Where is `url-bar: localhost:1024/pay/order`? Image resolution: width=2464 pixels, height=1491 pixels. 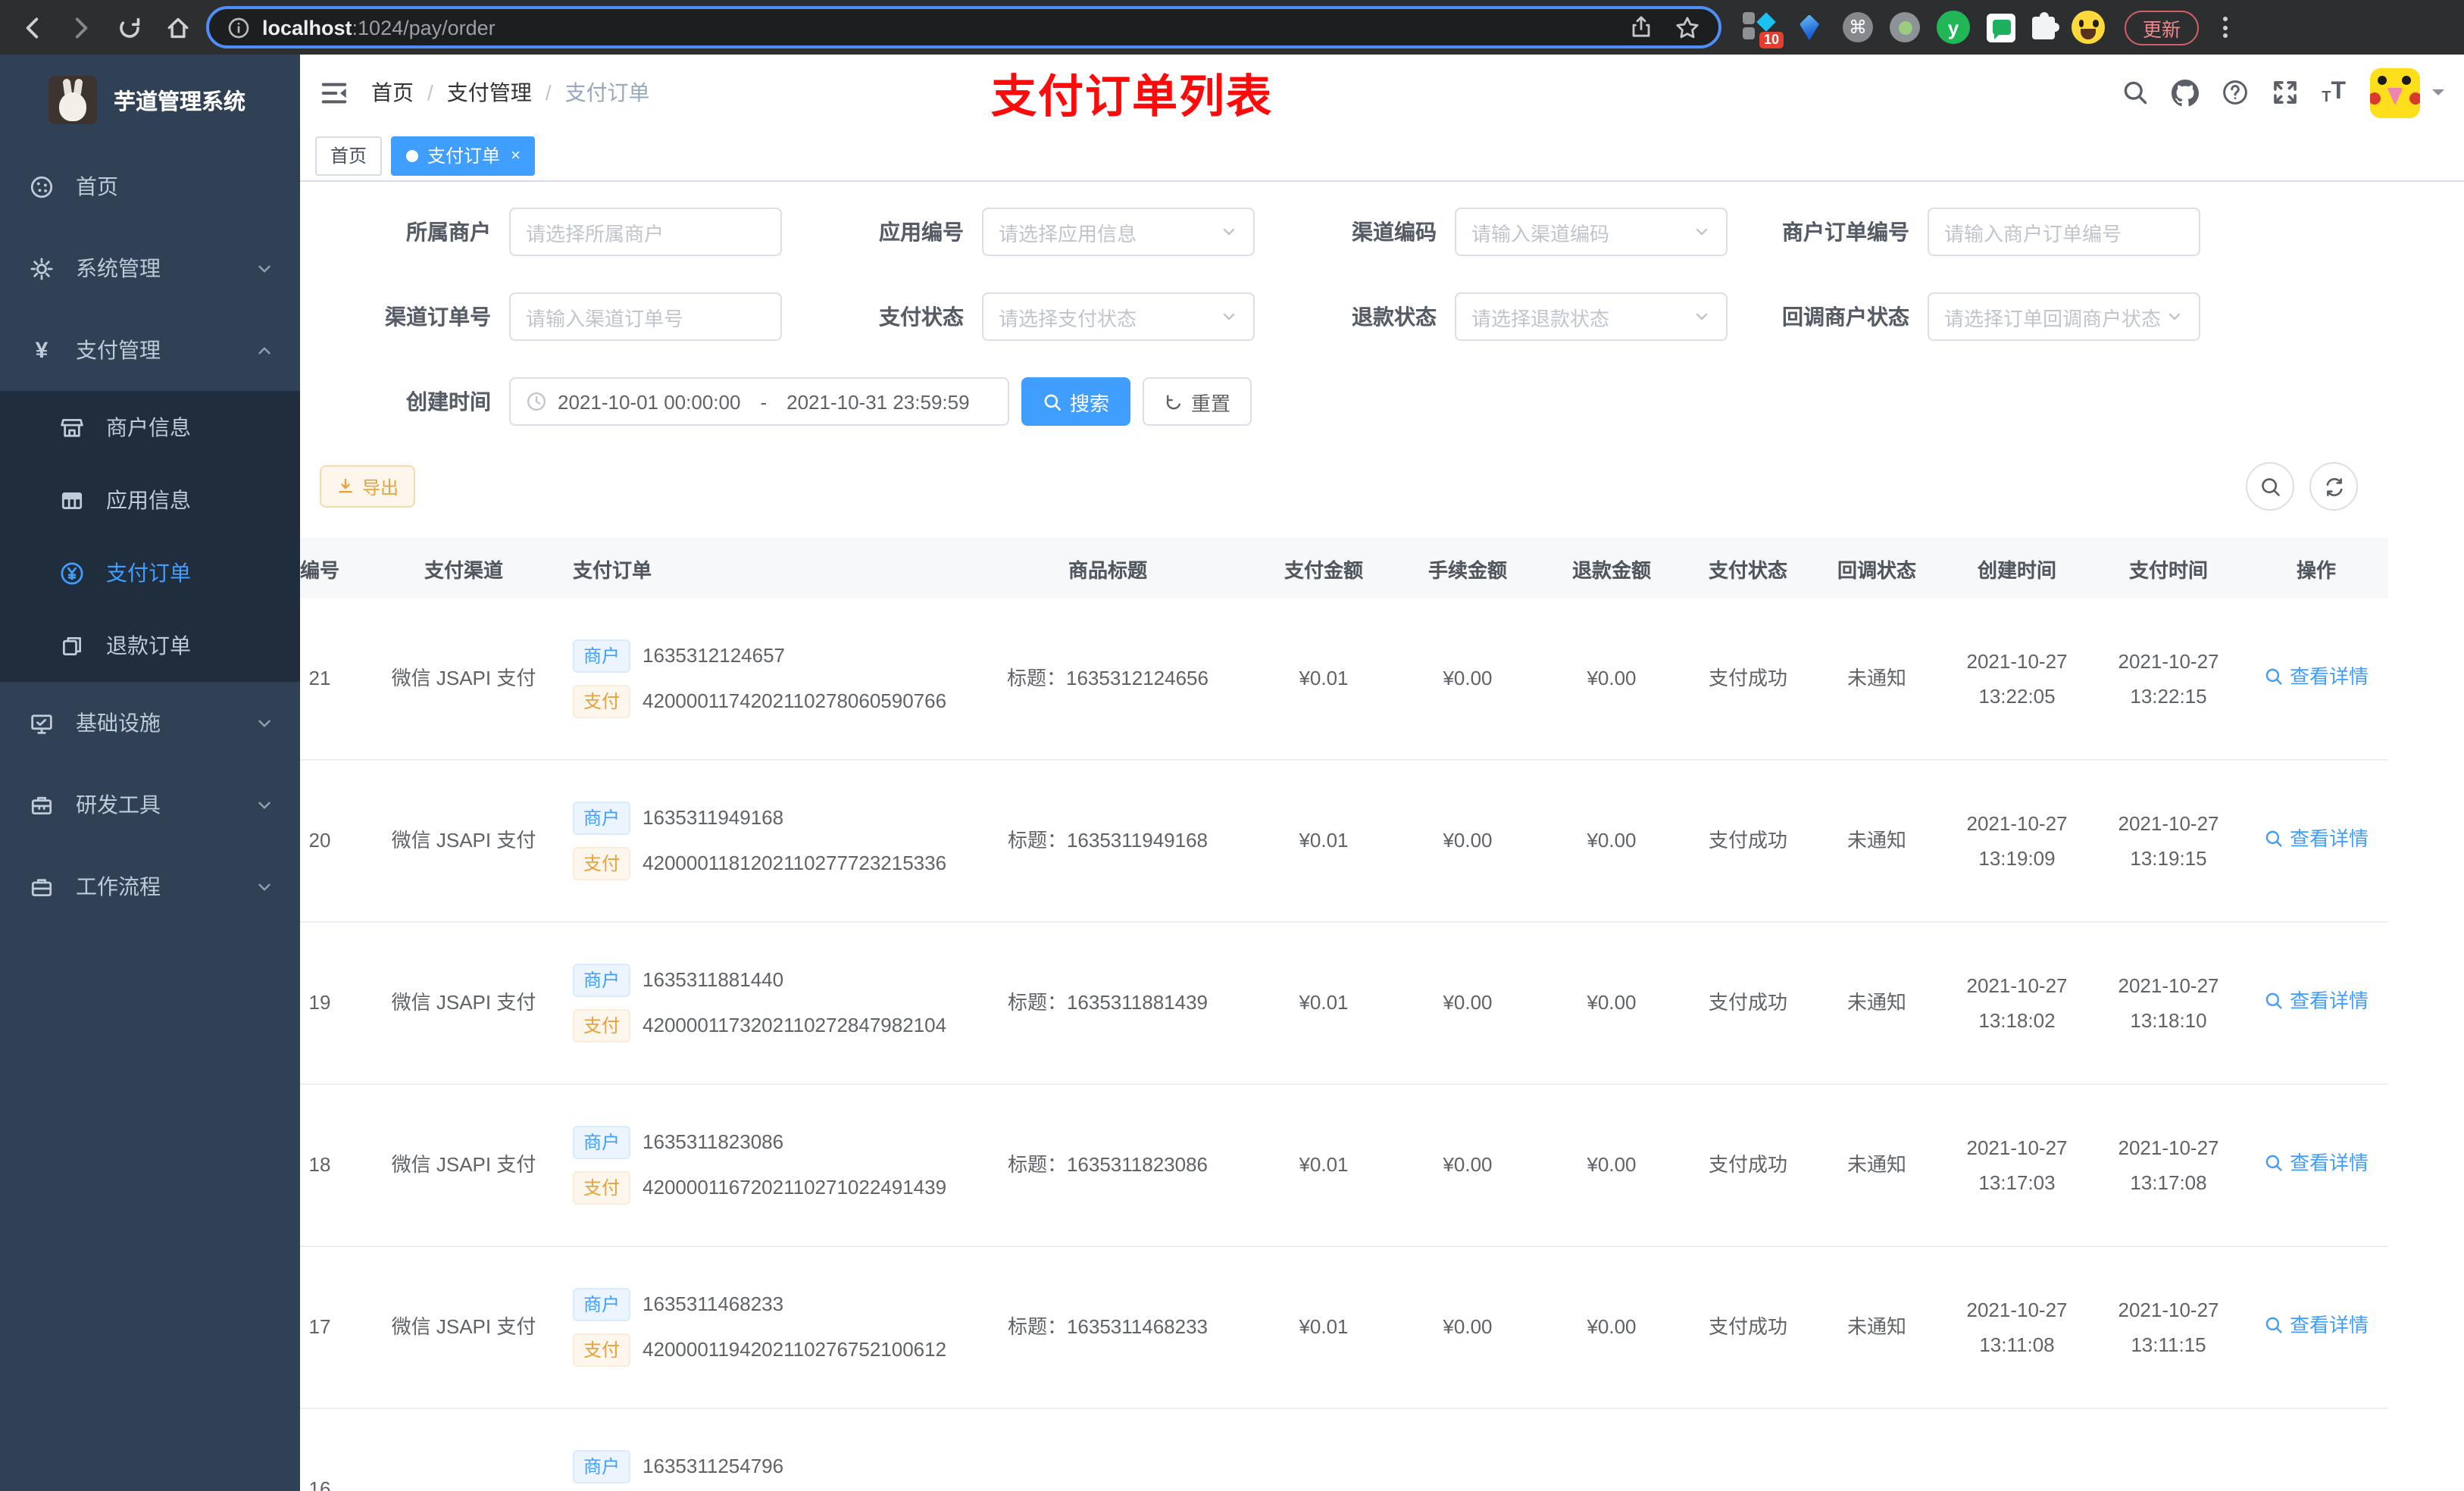
url-bar: localhost:1024/pay/order is located at coordinates (963, 27).